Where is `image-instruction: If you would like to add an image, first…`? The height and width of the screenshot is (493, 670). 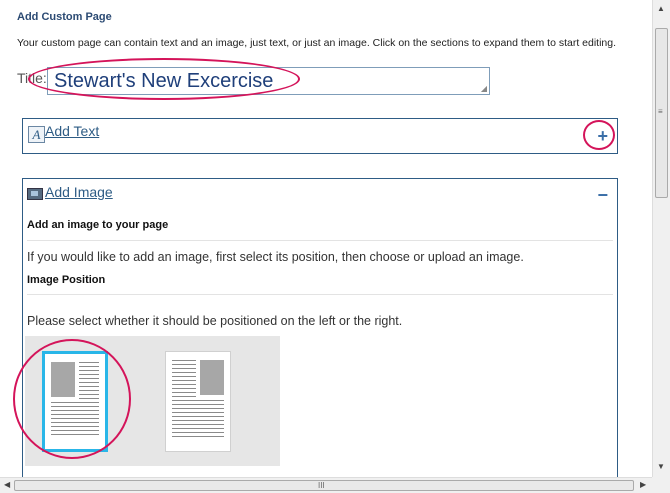
image-instruction: If you would like to add an image, first… is located at coordinates (275, 257).